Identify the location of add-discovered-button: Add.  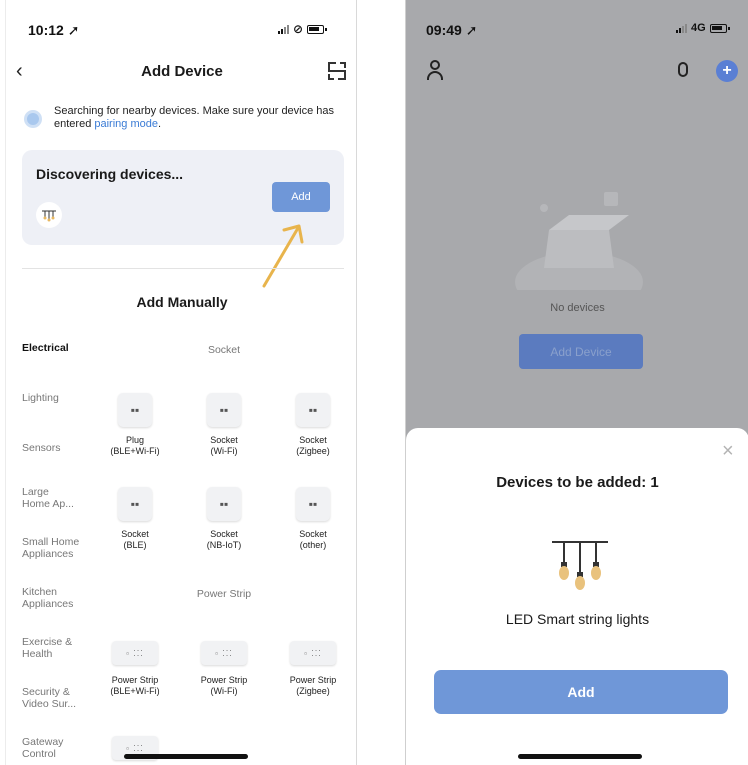
(301, 197).